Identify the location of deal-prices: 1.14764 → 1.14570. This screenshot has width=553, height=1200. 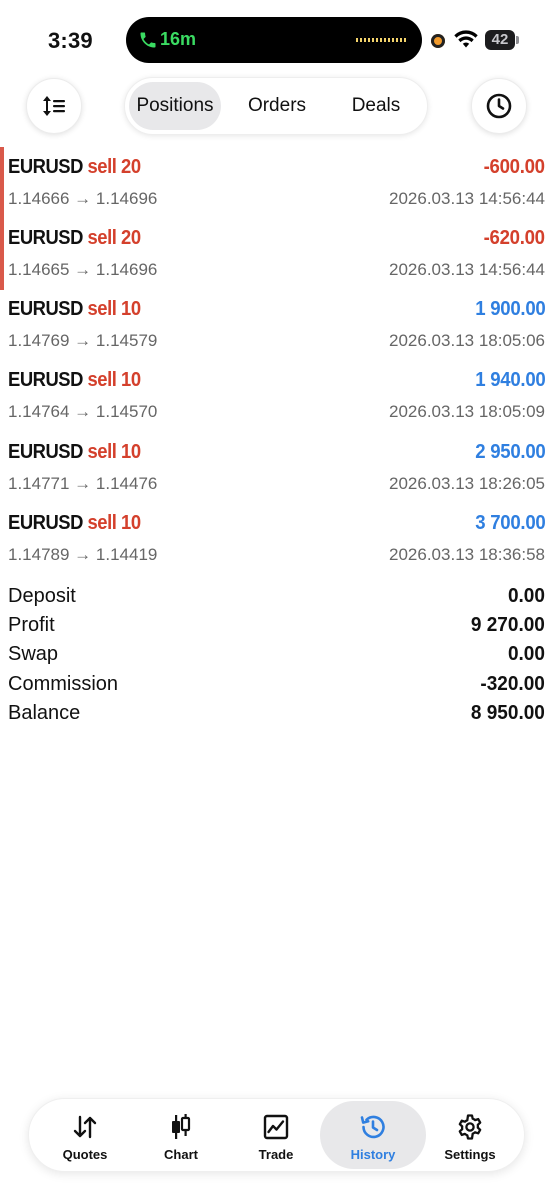
(83, 411).